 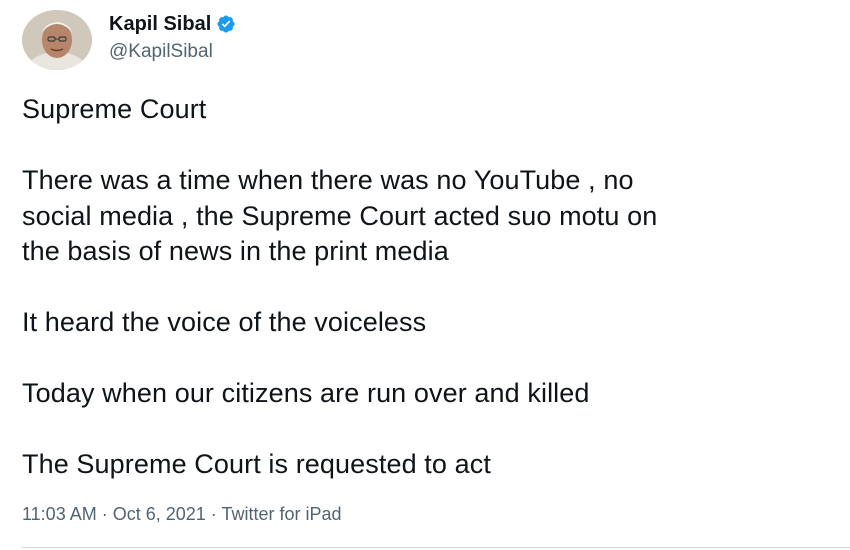 What do you see at coordinates (172, 37) in the screenshot?
I see `author-block: Kapil Sibal @KapilSibal` at bounding box center [172, 37].